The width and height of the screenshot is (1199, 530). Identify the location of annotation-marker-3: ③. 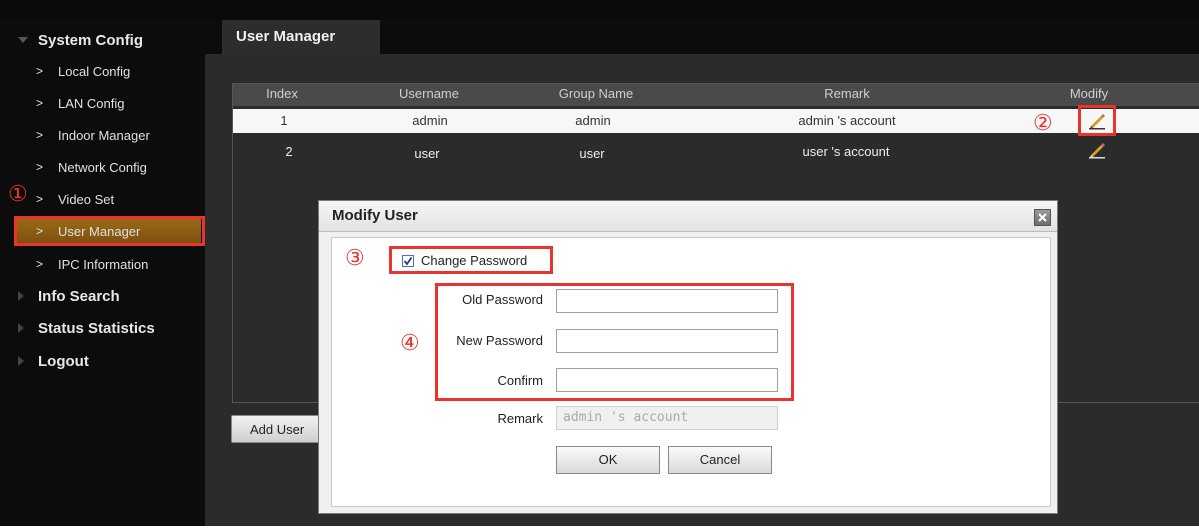
(355, 258).